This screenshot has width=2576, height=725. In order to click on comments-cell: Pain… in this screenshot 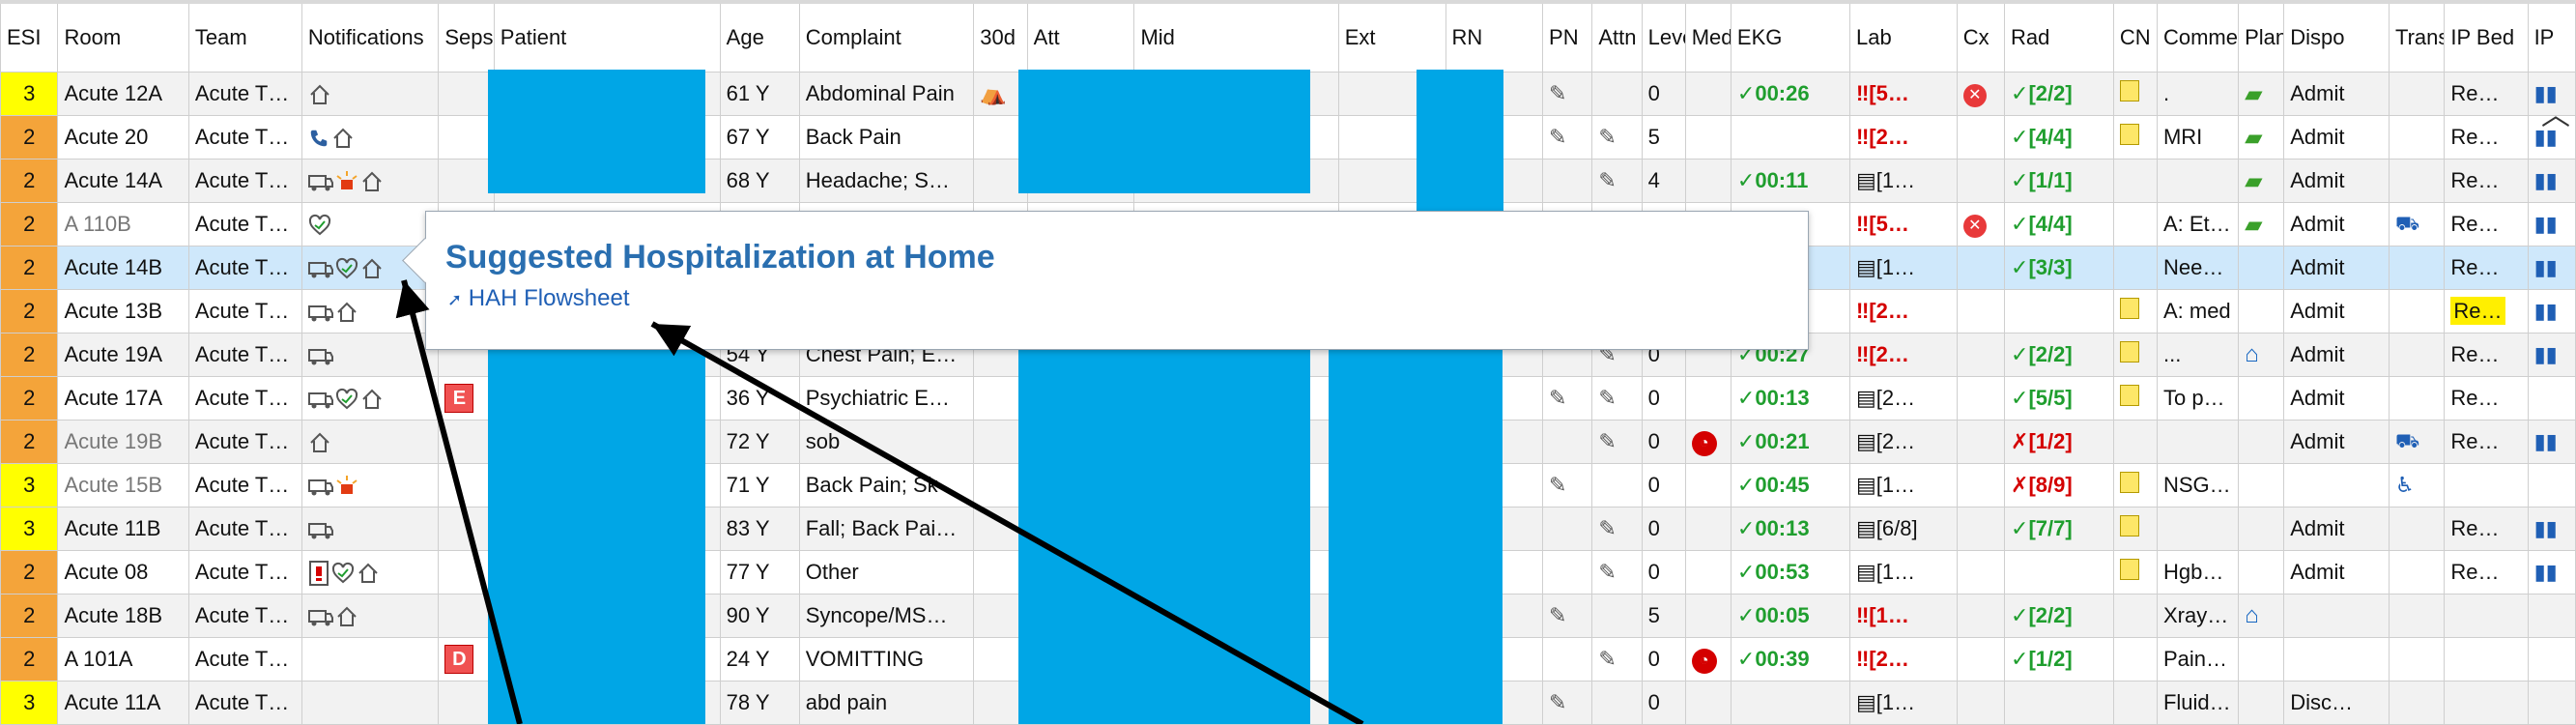, I will do `click(2198, 660)`.